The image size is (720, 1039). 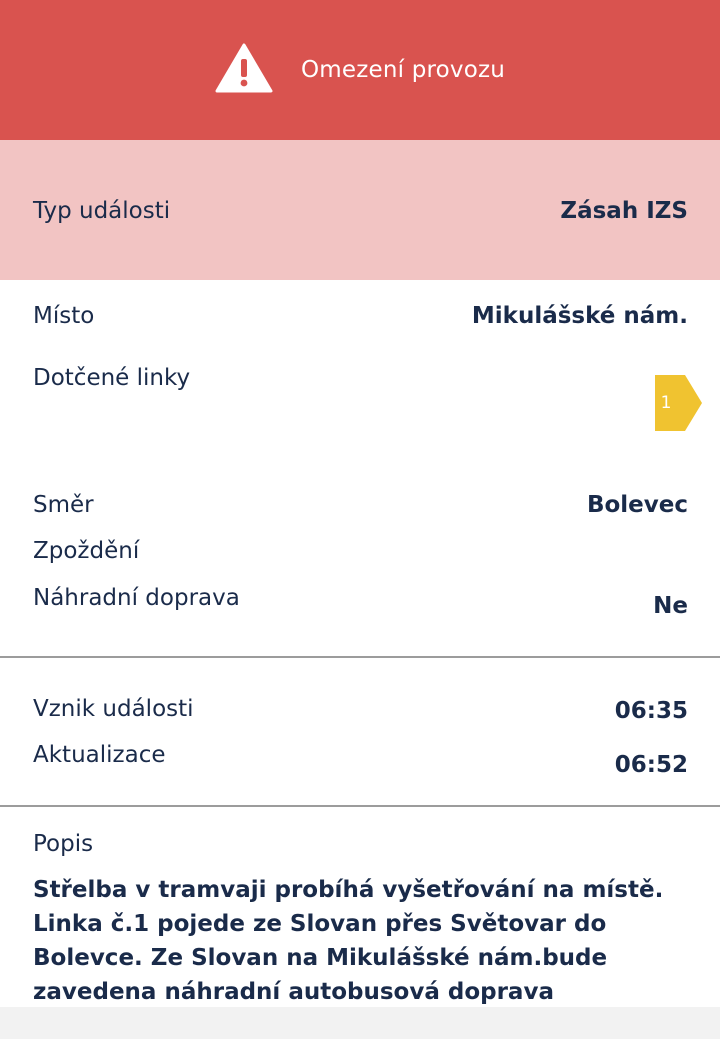 I want to click on event-type-row: Typ události Zásah IZS, so click(x=360, y=210).